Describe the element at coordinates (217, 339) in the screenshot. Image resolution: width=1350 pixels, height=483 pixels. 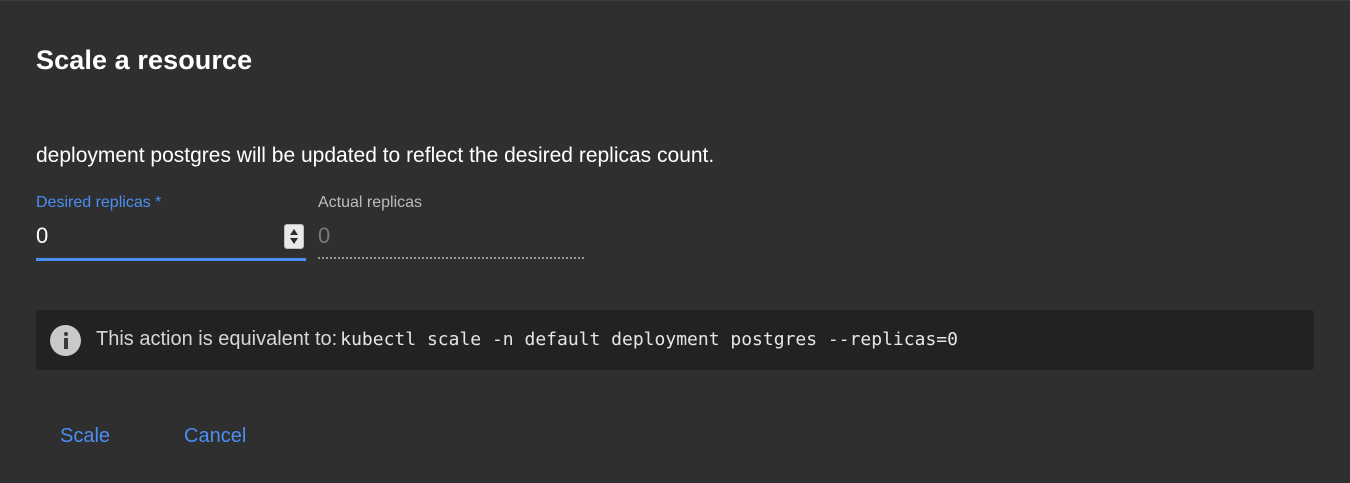
I see `info-text: This action is equivalent to:` at that location.